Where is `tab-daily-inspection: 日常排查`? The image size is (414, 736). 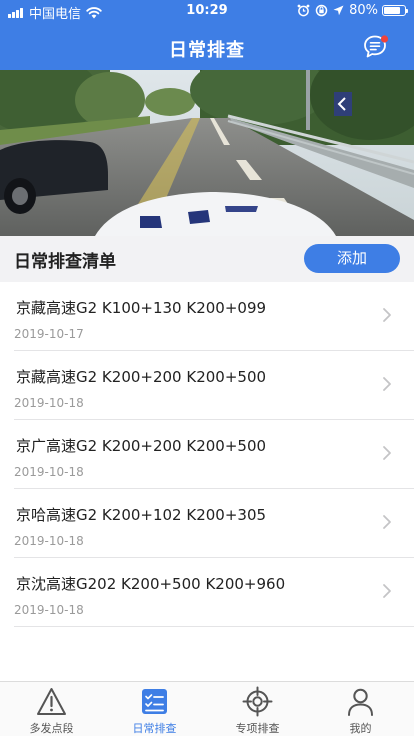 tab-daily-inspection: 日常排查 is located at coordinates (154, 709).